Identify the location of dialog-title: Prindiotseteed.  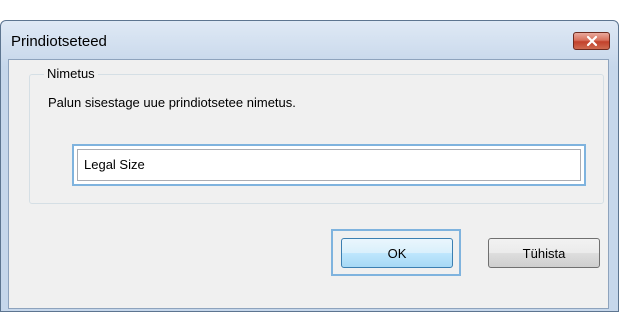
(59, 41).